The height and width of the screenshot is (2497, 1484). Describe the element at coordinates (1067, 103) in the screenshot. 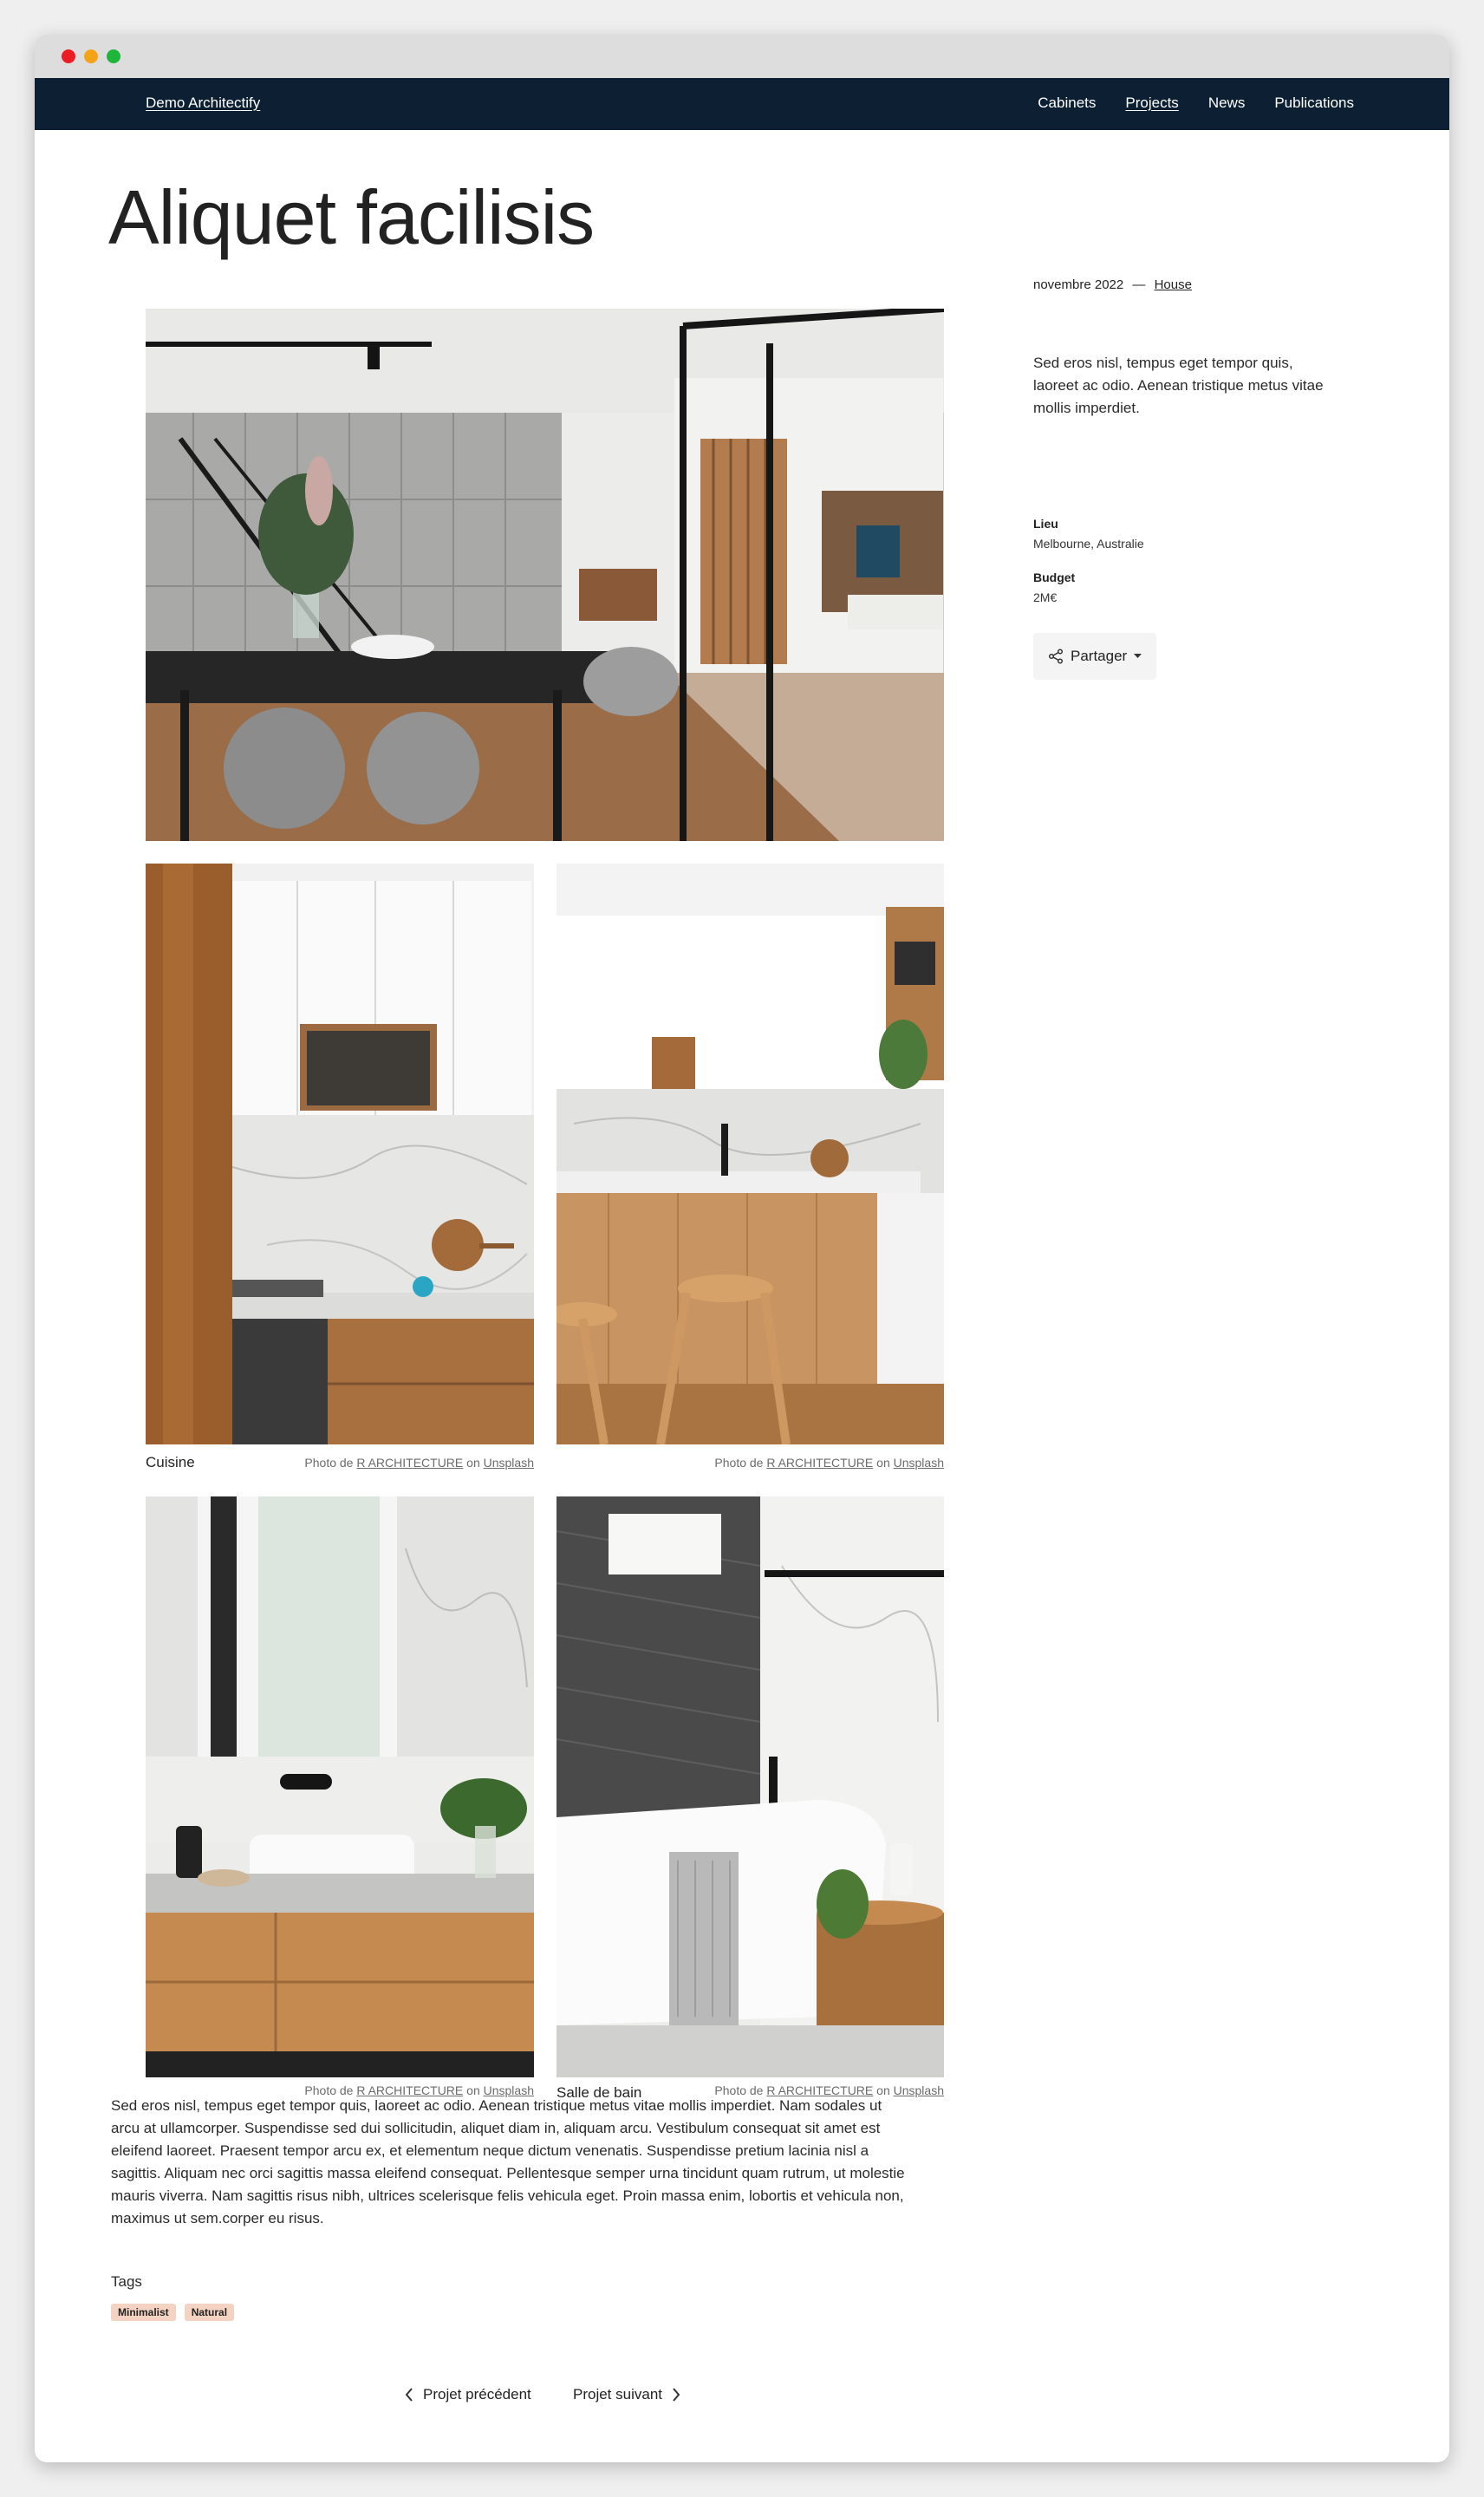

I see `nav-link-cabinets: Cabinets` at that location.